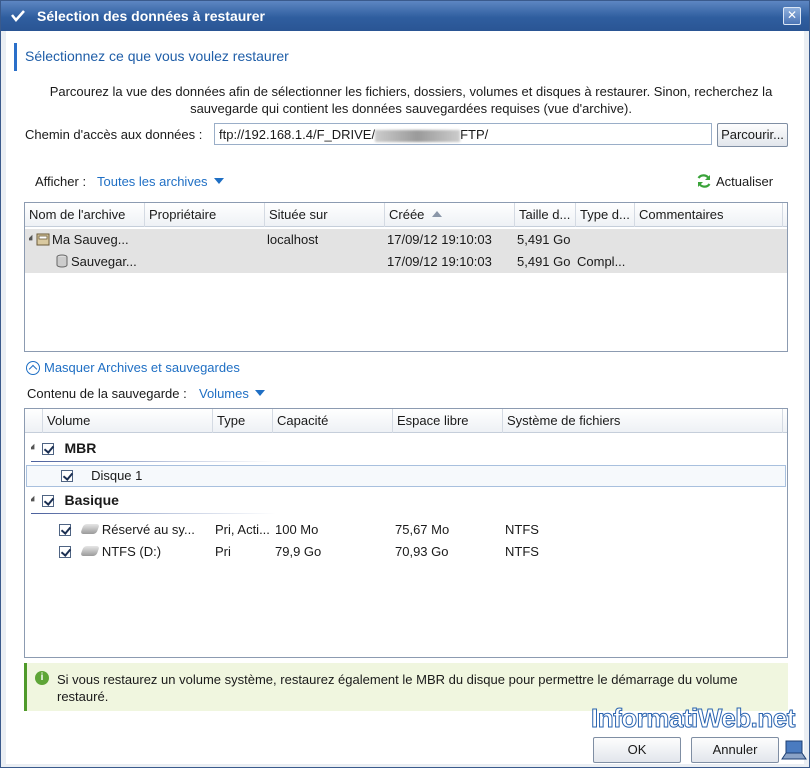 The image size is (810, 768). What do you see at coordinates (474, 134) in the screenshot?
I see `path-value-end: FTP/` at bounding box center [474, 134].